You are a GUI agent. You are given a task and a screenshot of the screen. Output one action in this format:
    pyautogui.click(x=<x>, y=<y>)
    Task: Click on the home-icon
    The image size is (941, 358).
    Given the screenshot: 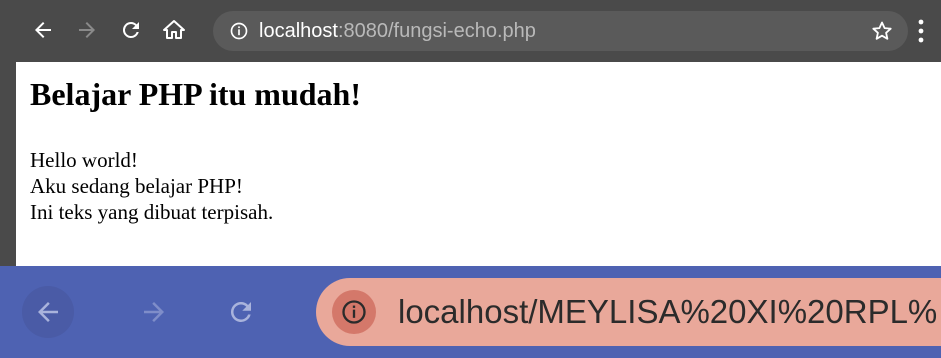 What is the action you would take?
    pyautogui.click(x=174, y=29)
    